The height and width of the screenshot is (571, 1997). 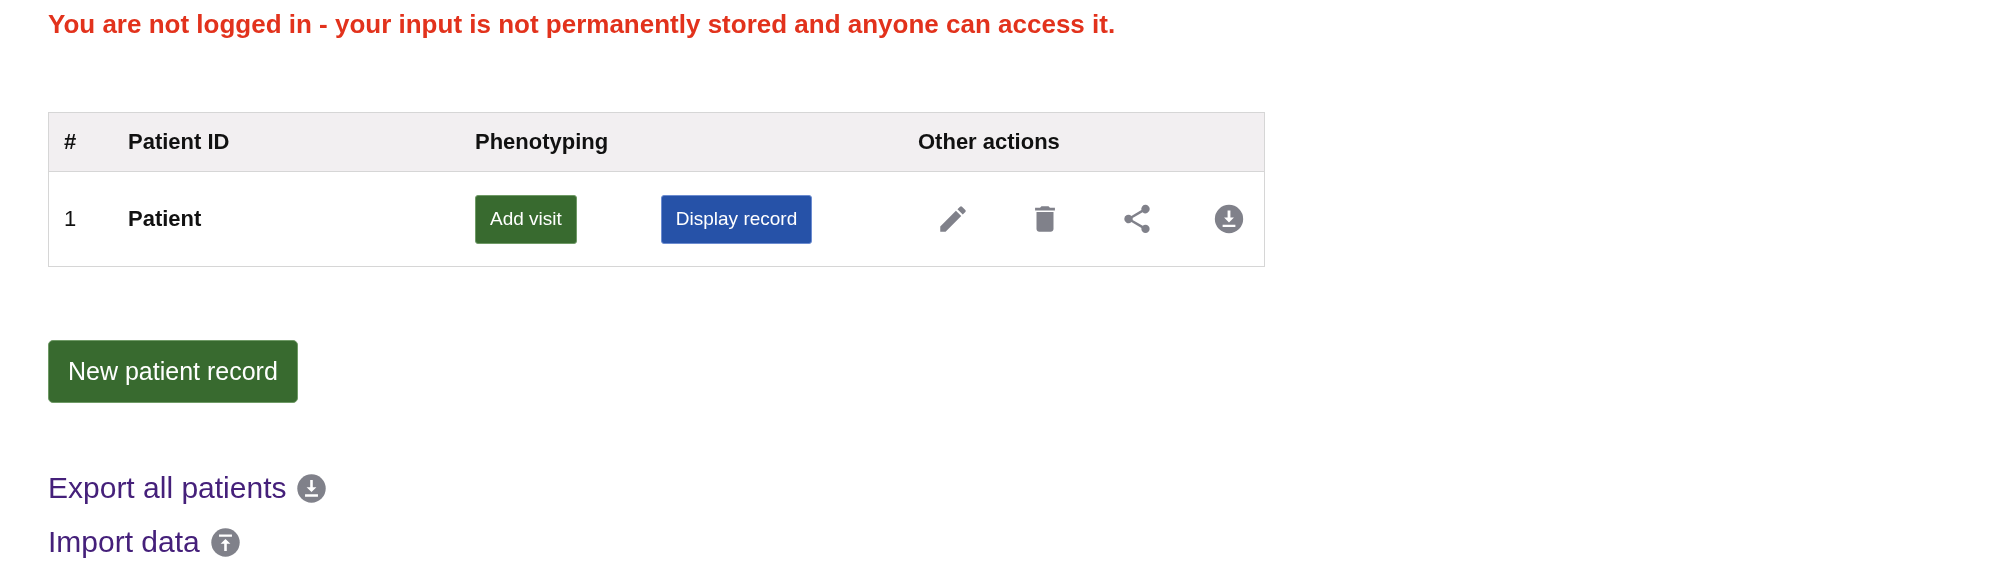 I want to click on upload-icon, so click(x=225, y=542).